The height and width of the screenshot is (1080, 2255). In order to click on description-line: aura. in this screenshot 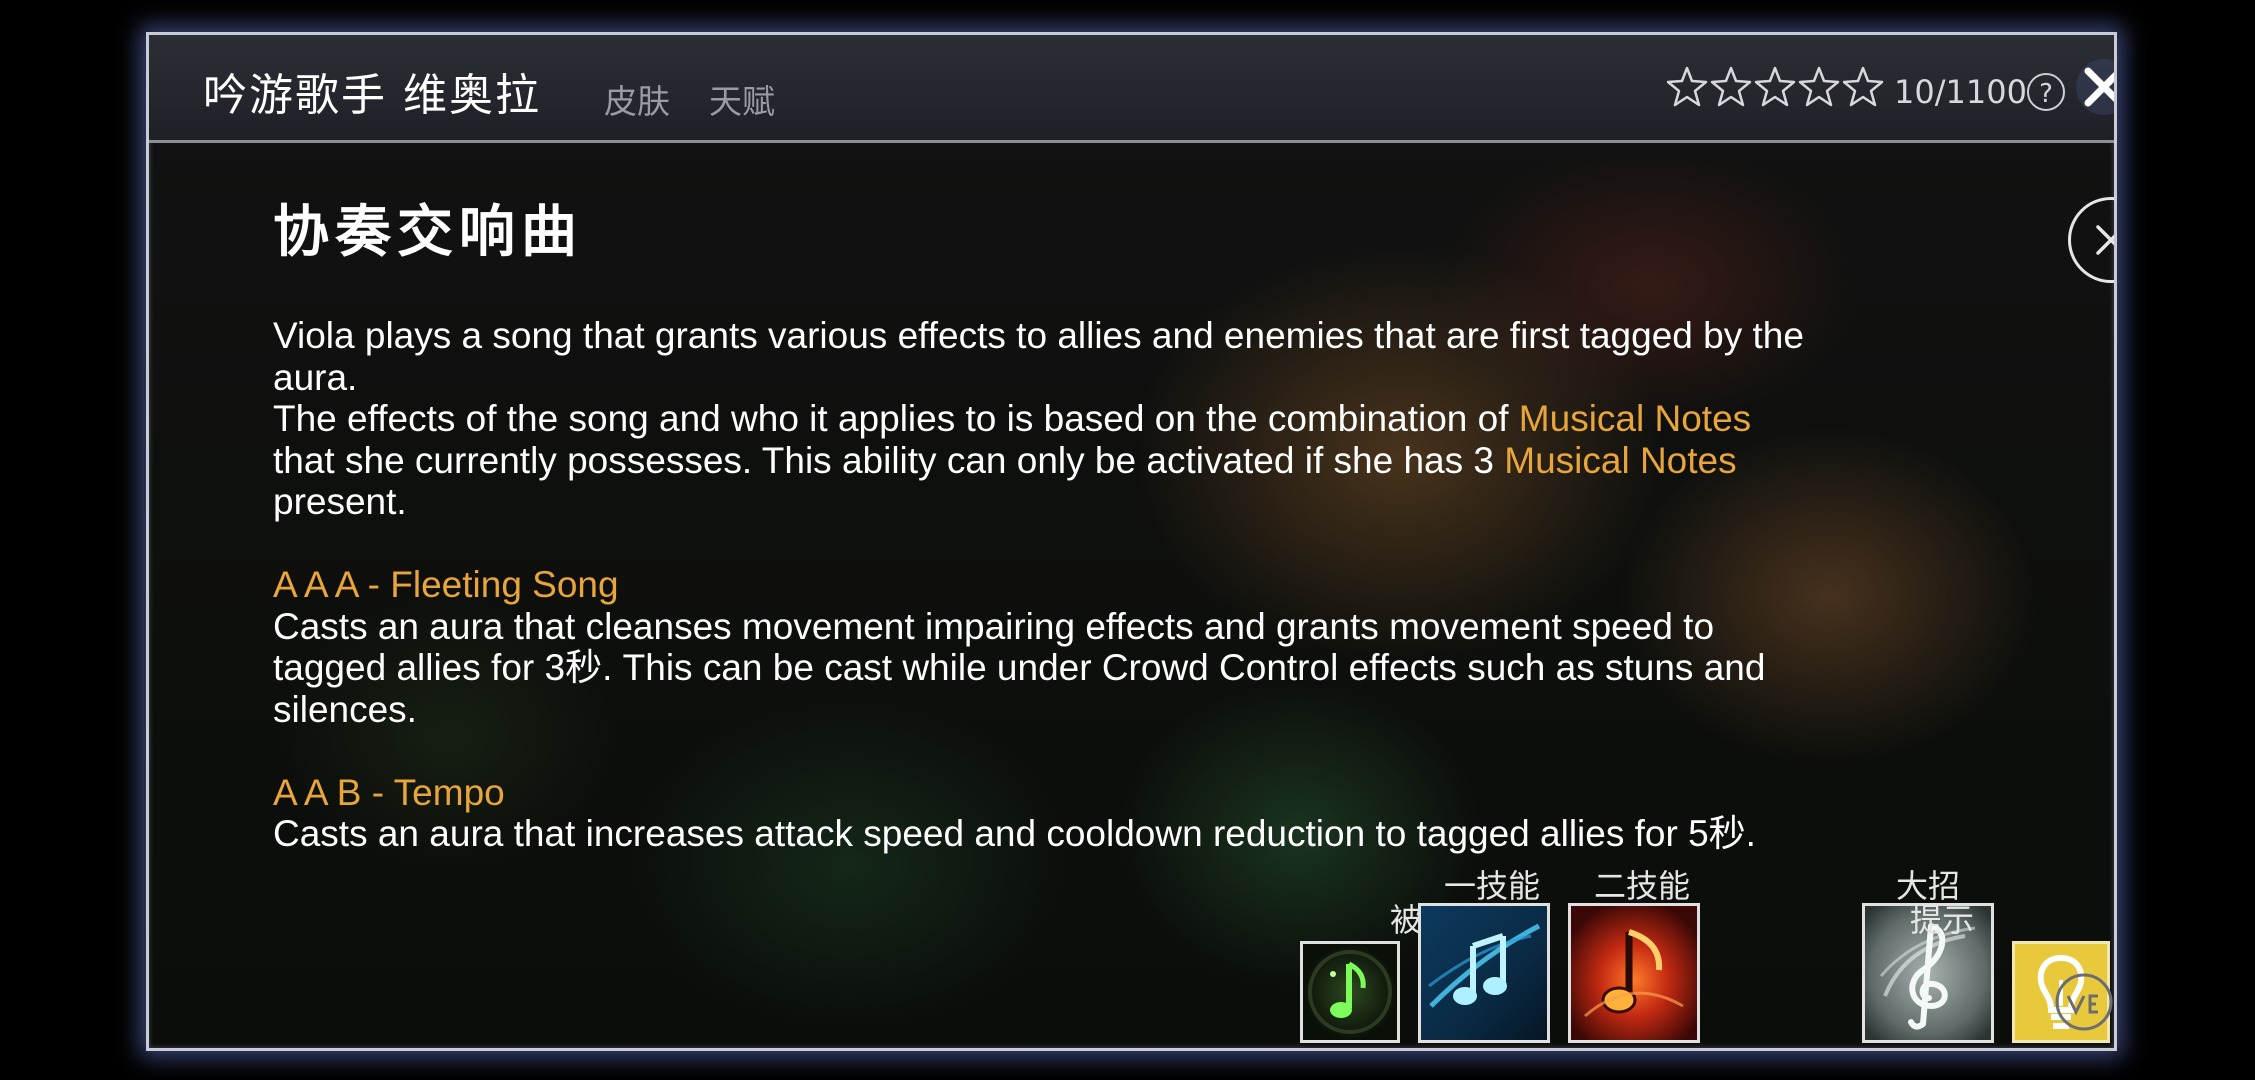, I will do `click(315, 377)`.